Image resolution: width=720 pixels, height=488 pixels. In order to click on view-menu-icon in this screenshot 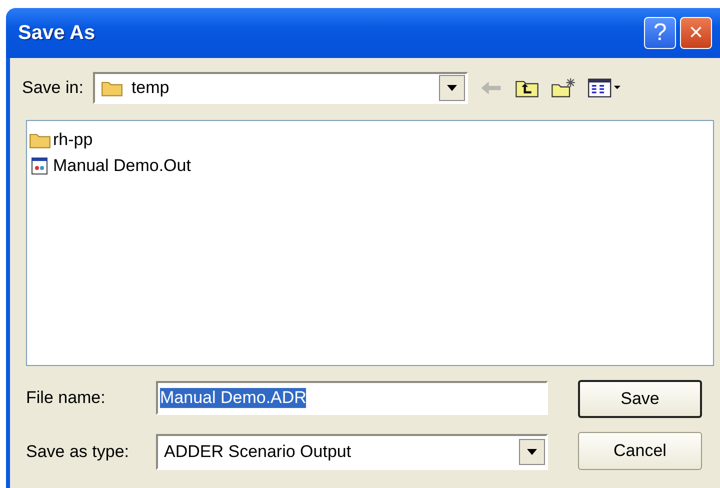, I will do `click(604, 88)`.